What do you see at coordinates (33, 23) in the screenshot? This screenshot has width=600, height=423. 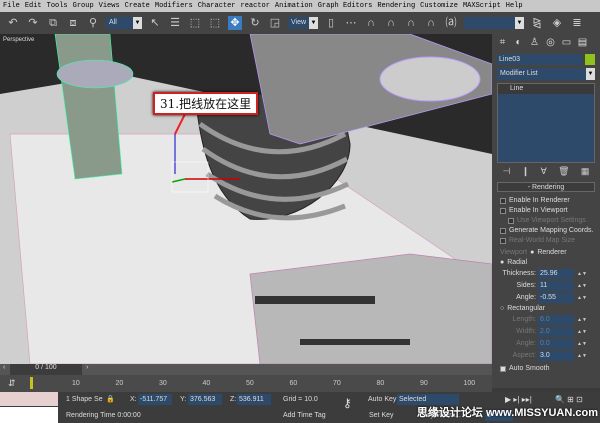 I see `redo-icon: ↷` at bounding box center [33, 23].